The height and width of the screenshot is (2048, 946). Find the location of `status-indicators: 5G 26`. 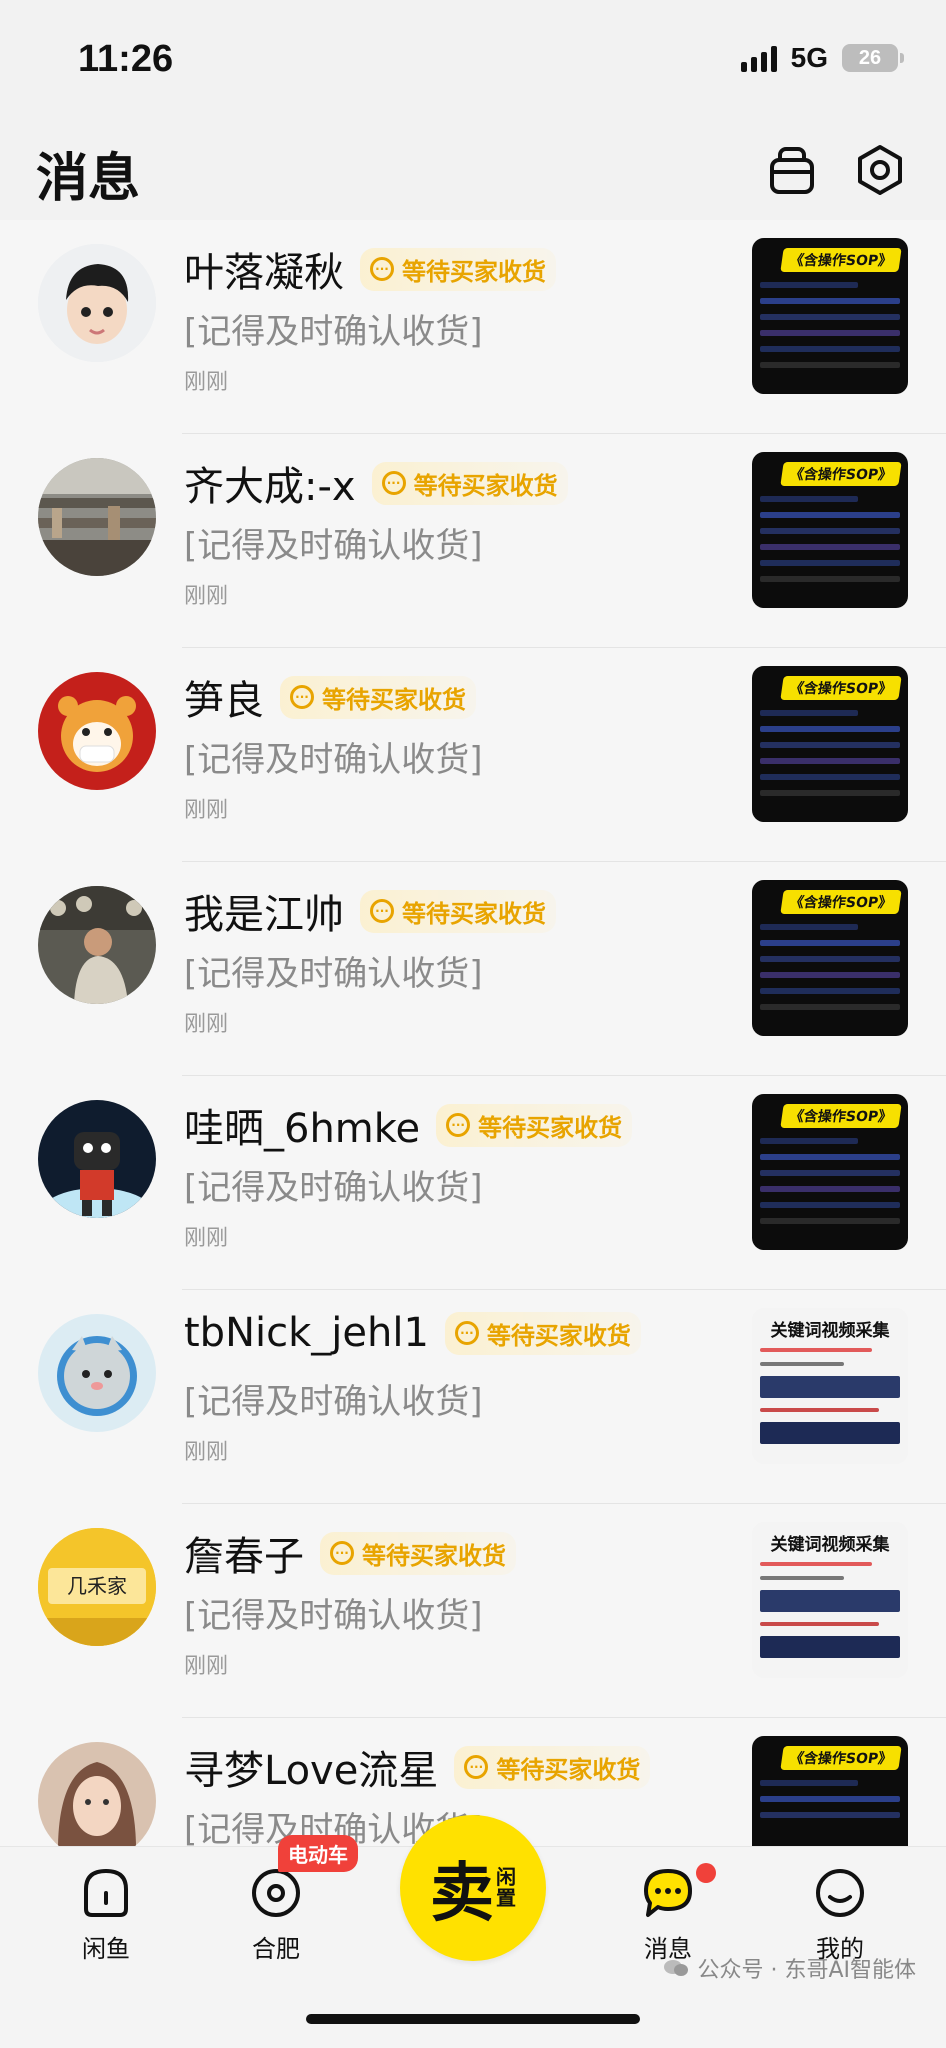

status-indicators: 5G 26 is located at coordinates (822, 58).